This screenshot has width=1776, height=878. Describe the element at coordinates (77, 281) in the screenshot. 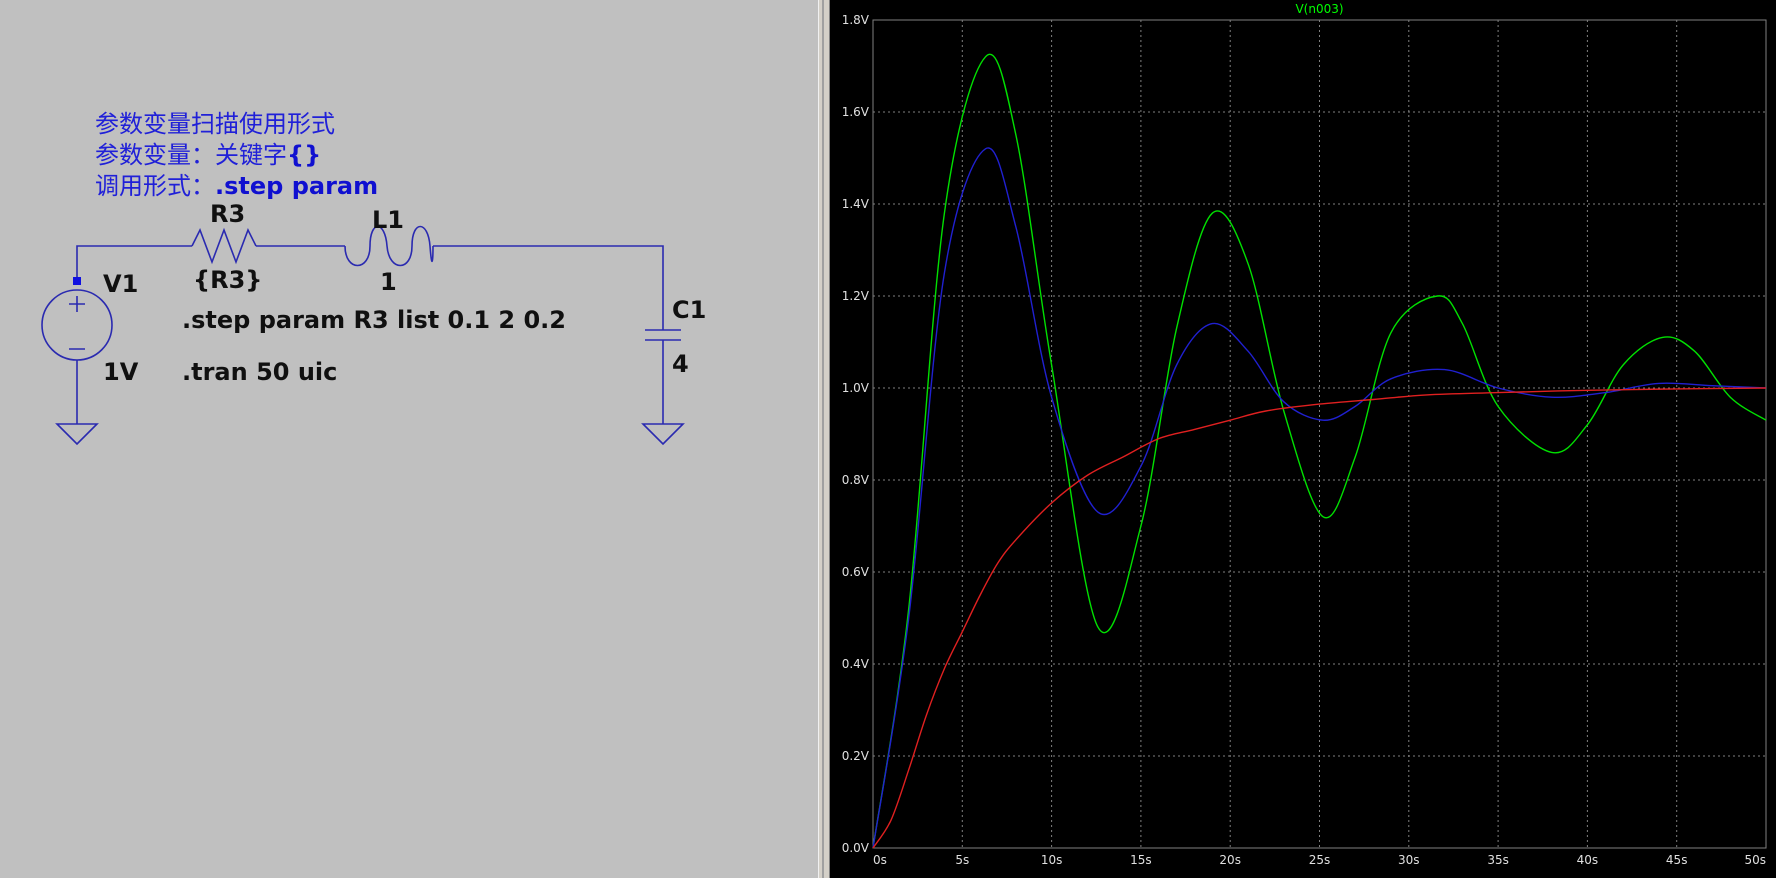

I see `v1-node-marker` at that location.